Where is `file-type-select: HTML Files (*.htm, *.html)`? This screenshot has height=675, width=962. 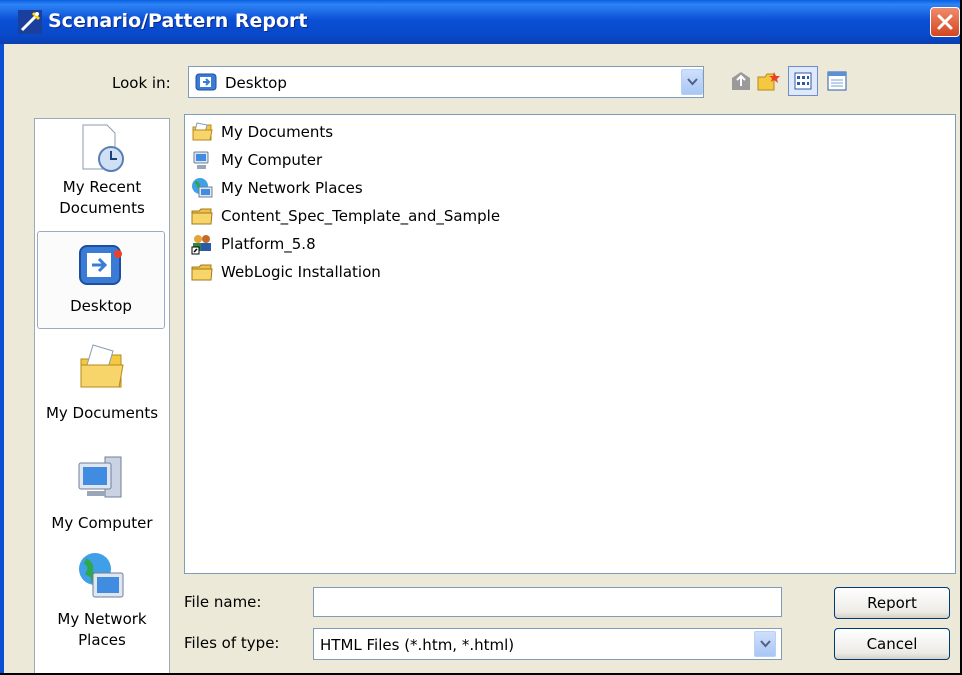 file-type-select: HTML Files (*.htm, *.html) is located at coordinates (547, 644).